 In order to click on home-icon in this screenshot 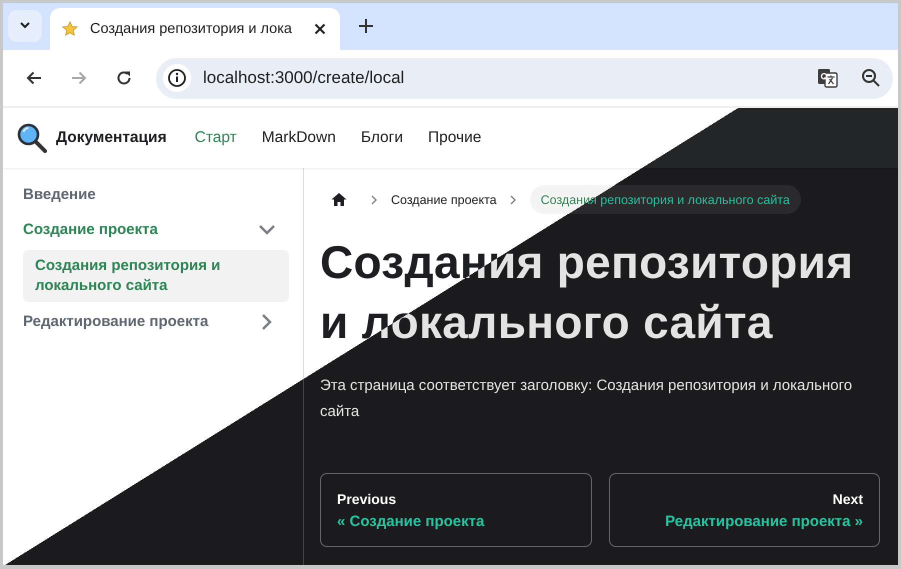, I will do `click(339, 199)`.